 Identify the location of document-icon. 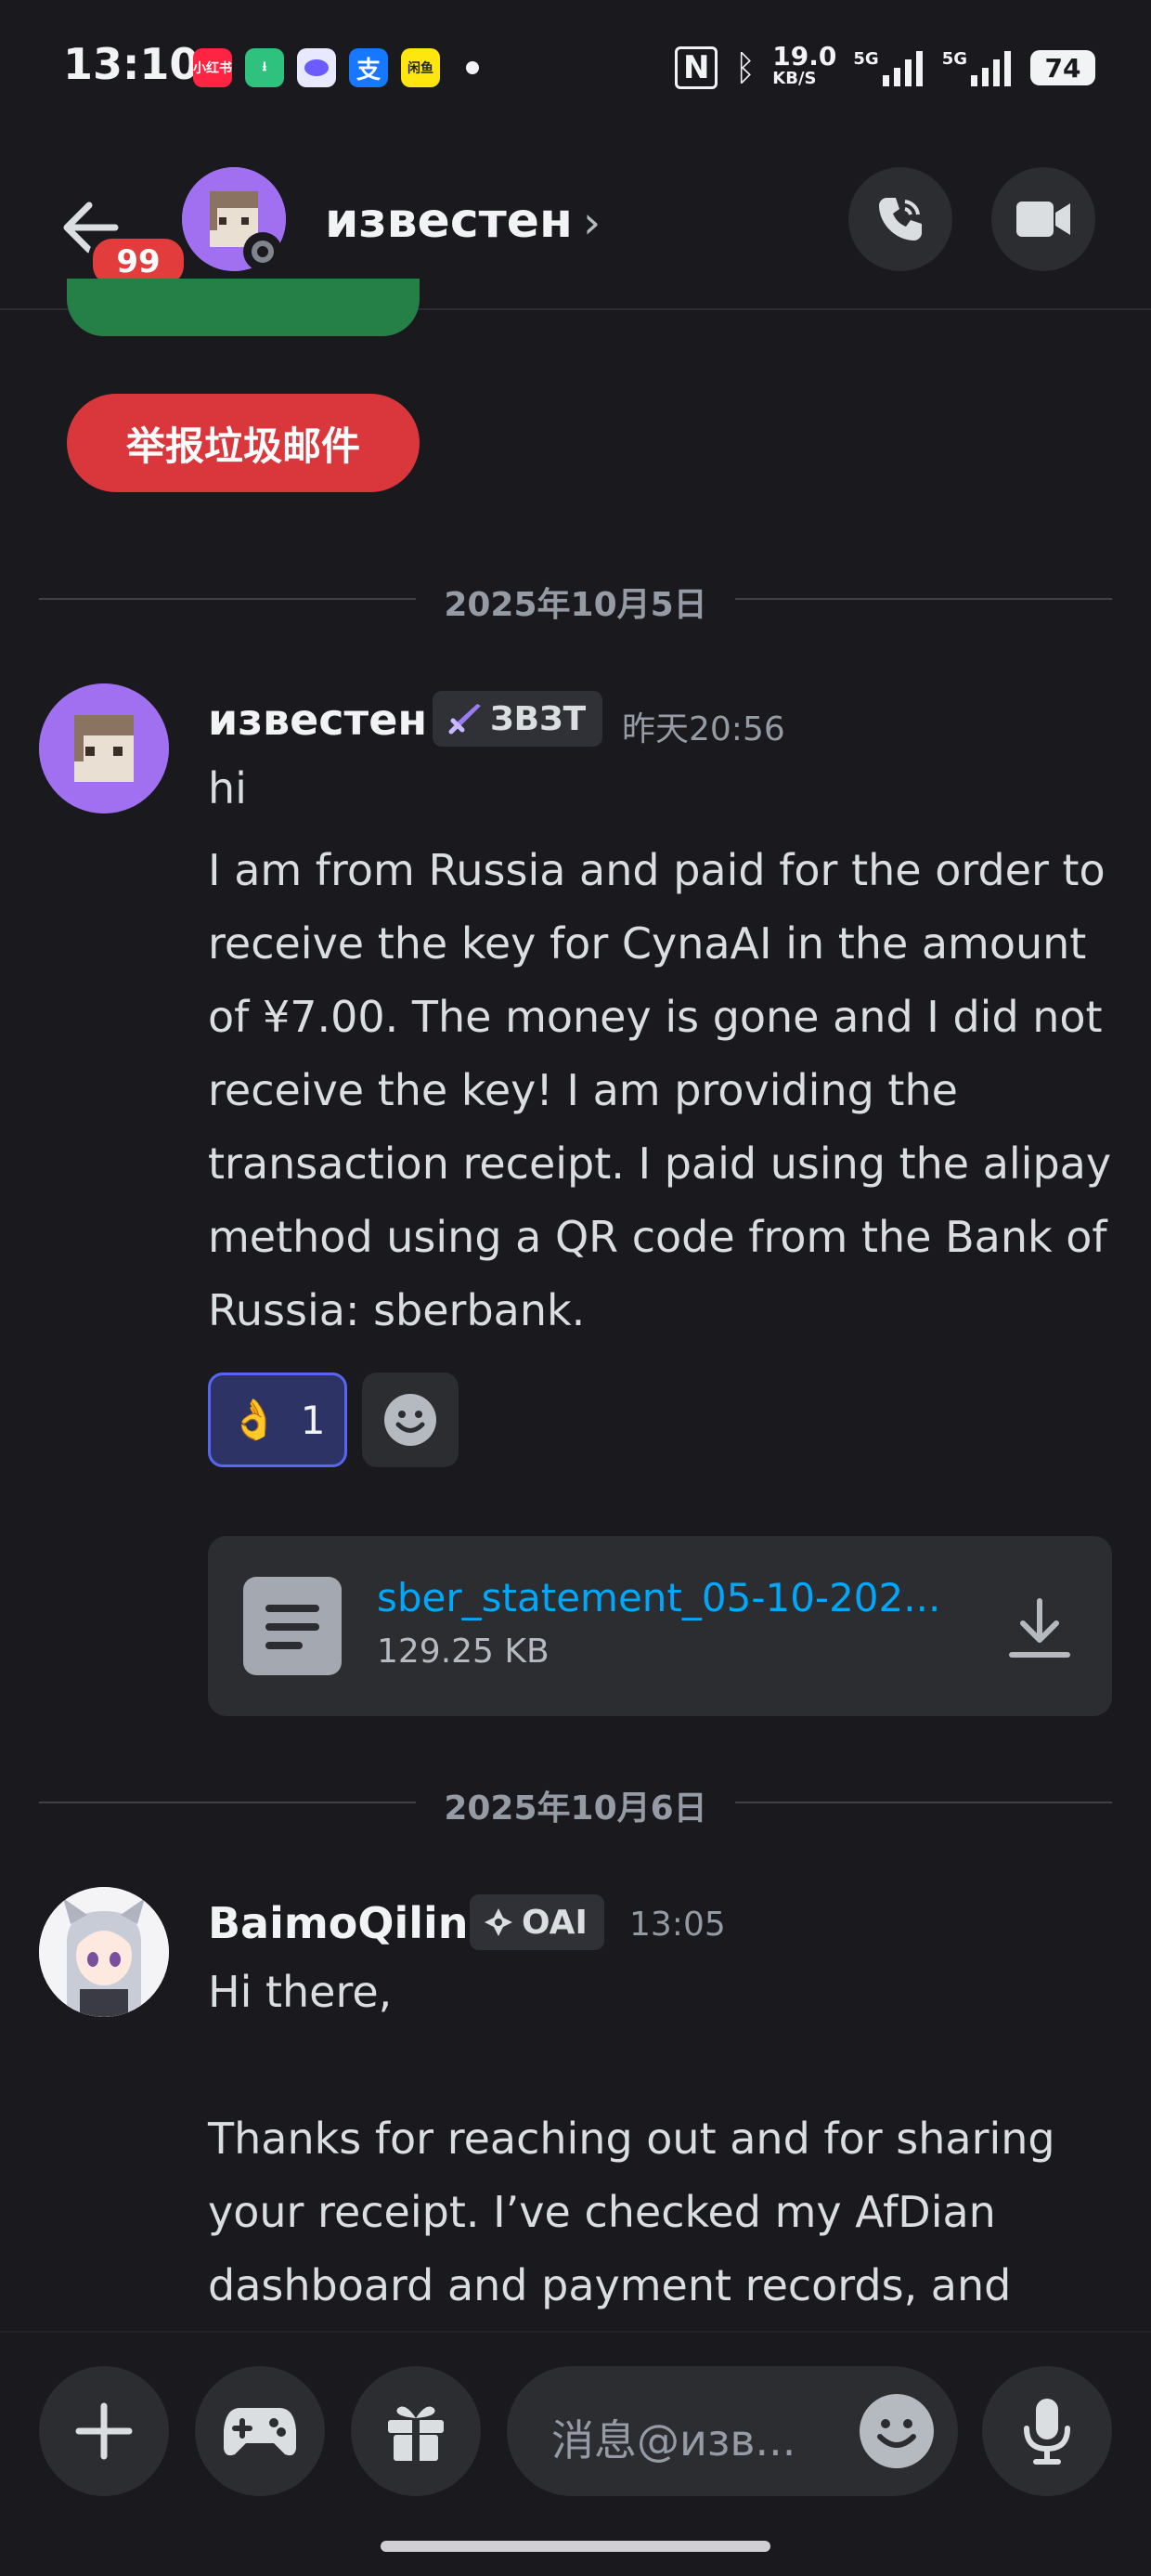
(292, 1626).